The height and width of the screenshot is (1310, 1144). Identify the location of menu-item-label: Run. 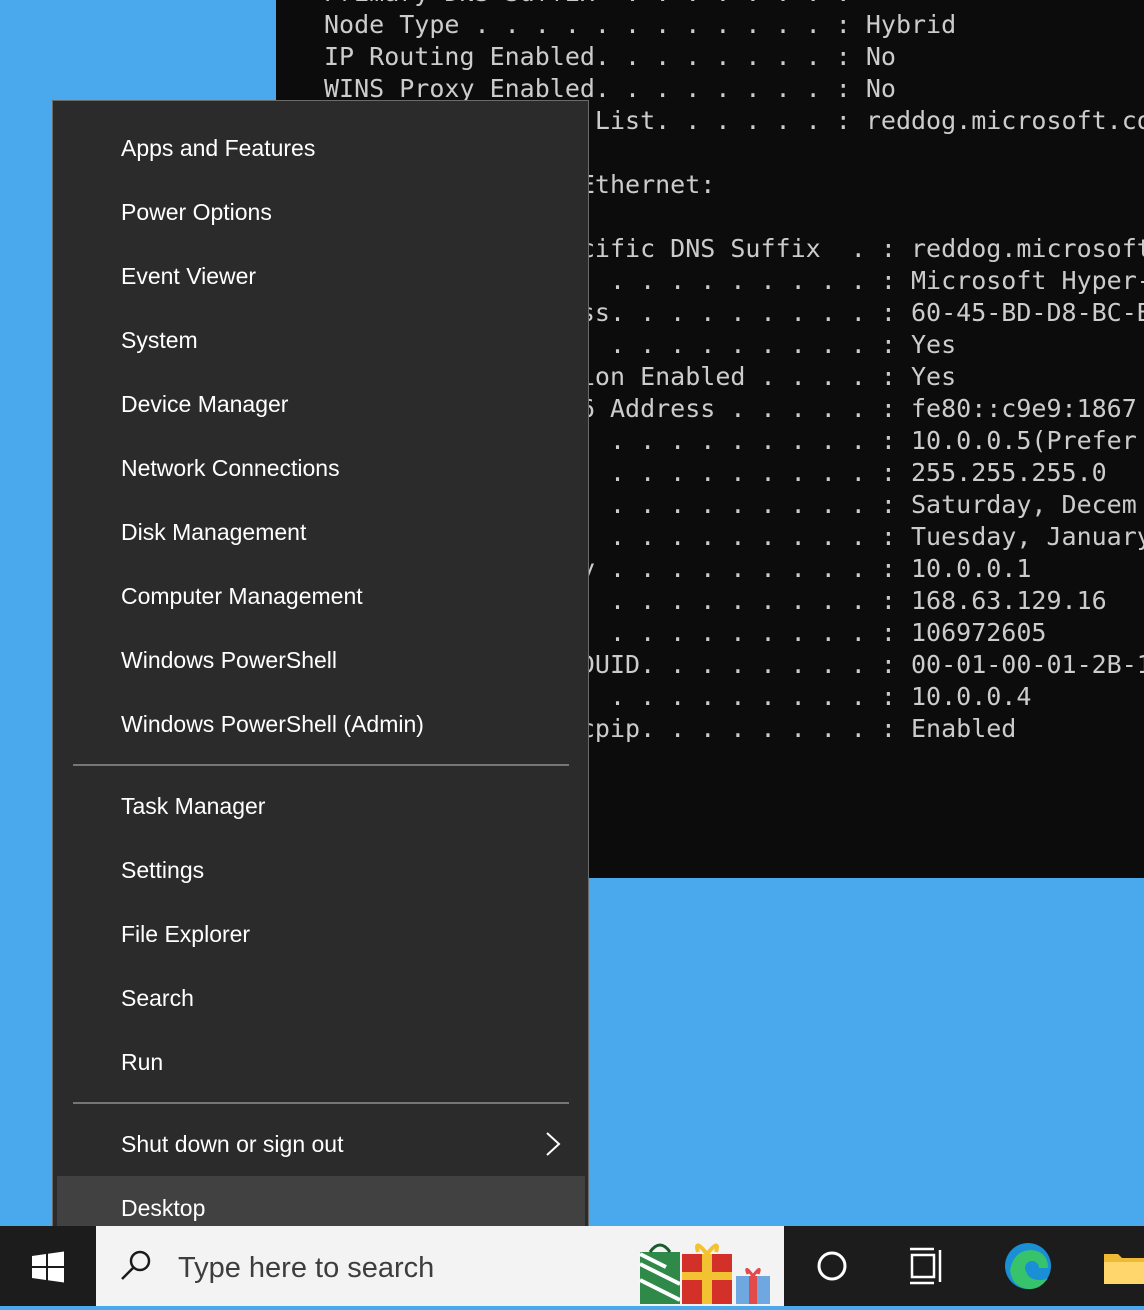
(142, 1062).